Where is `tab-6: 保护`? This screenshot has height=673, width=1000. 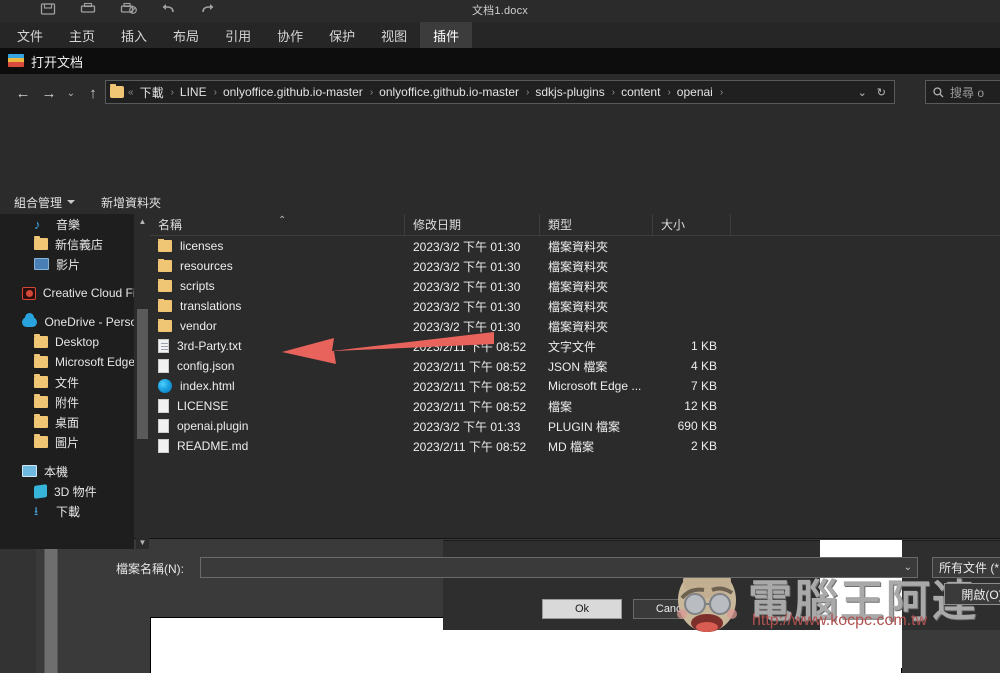
tab-6: 保护 is located at coordinates (342, 35).